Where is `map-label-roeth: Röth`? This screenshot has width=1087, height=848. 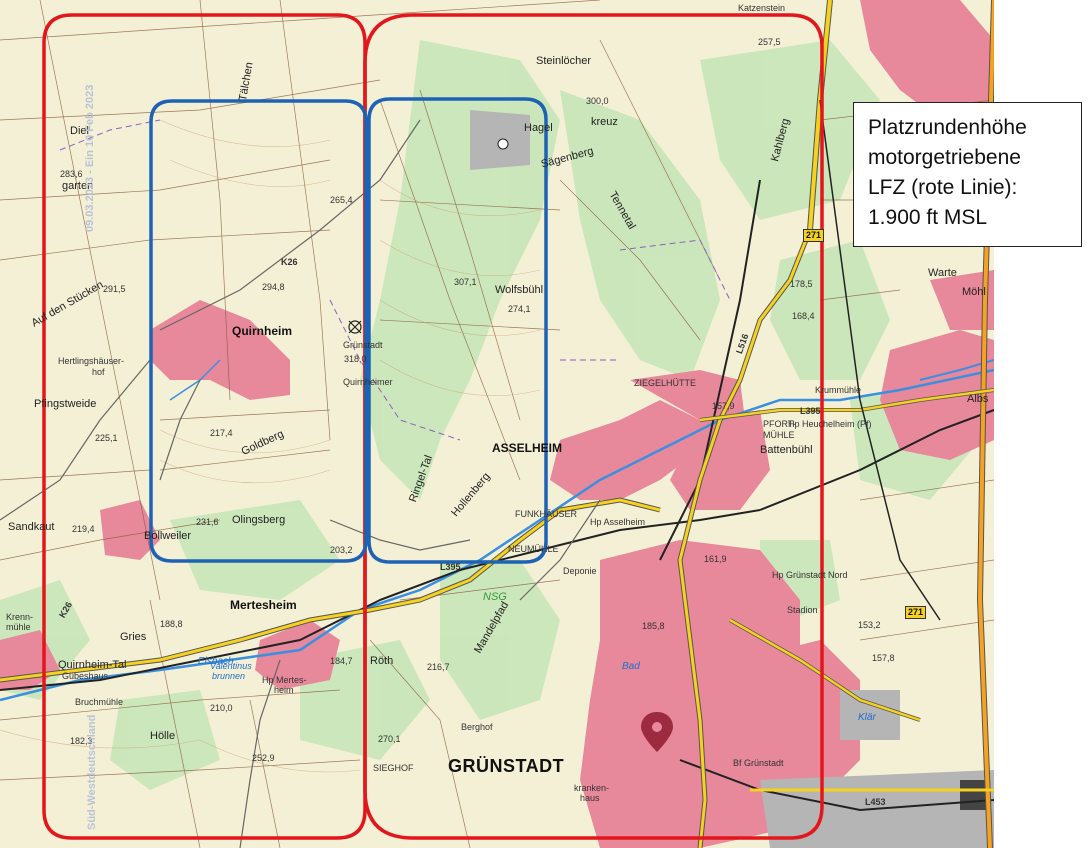 map-label-roeth: Röth is located at coordinates (382, 661).